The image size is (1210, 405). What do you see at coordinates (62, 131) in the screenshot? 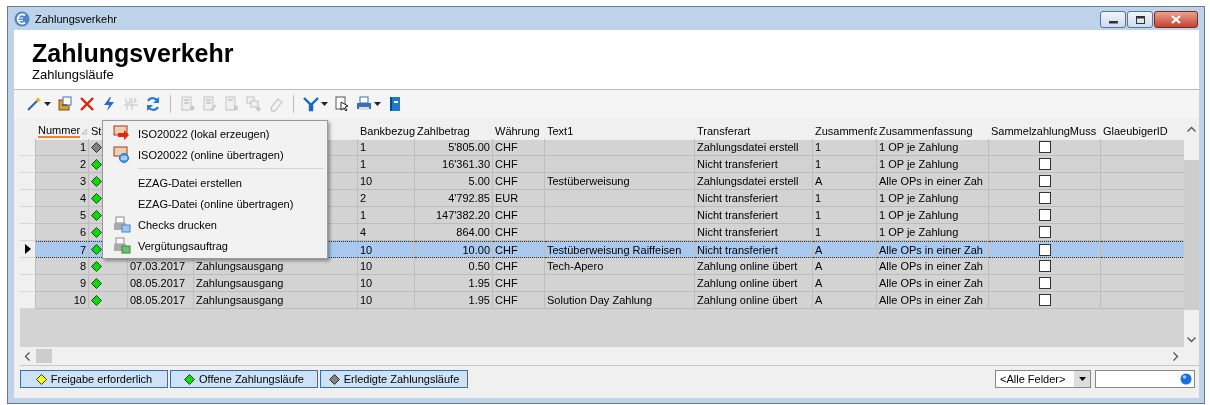
I see `column-header: Nummer` at bounding box center [62, 131].